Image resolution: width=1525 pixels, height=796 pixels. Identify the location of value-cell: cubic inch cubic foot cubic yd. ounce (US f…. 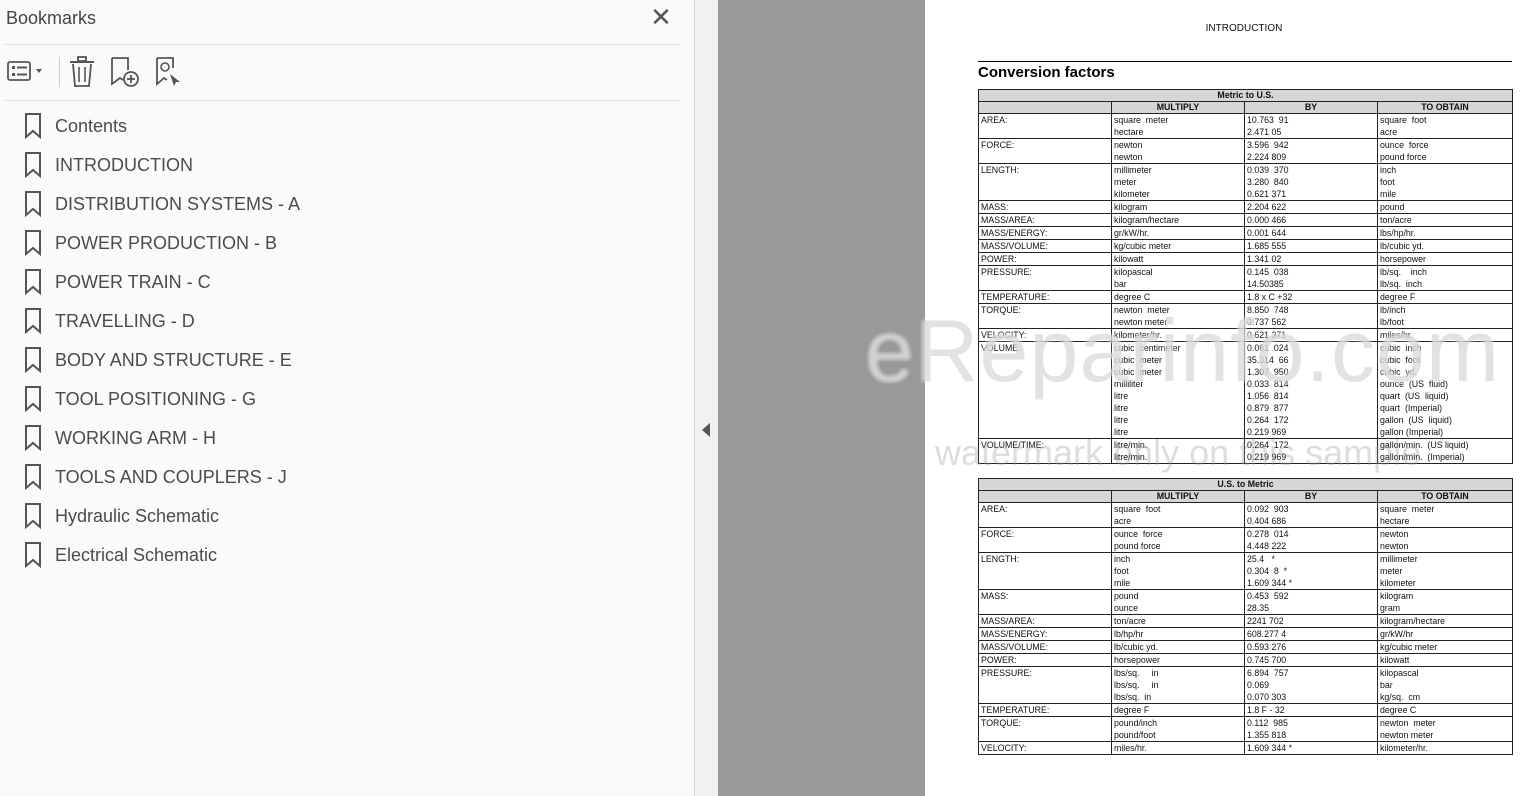
(1445, 390).